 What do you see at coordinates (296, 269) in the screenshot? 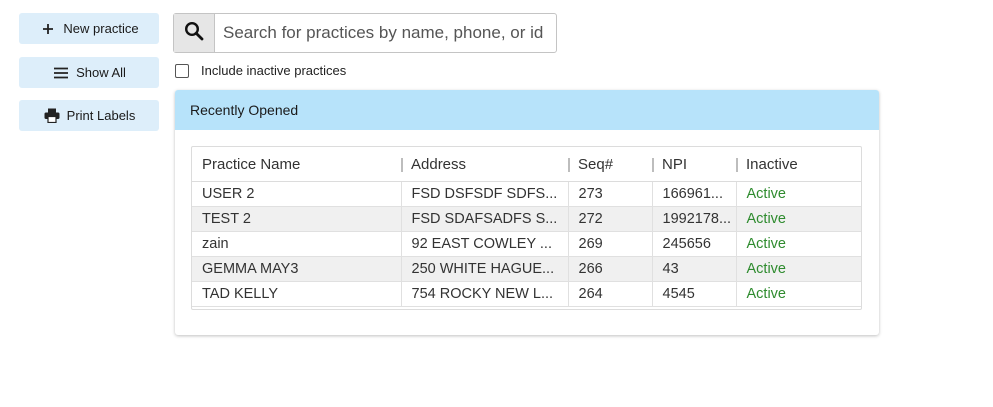
I see `cell-practice-name: GEMMA MAY3` at bounding box center [296, 269].